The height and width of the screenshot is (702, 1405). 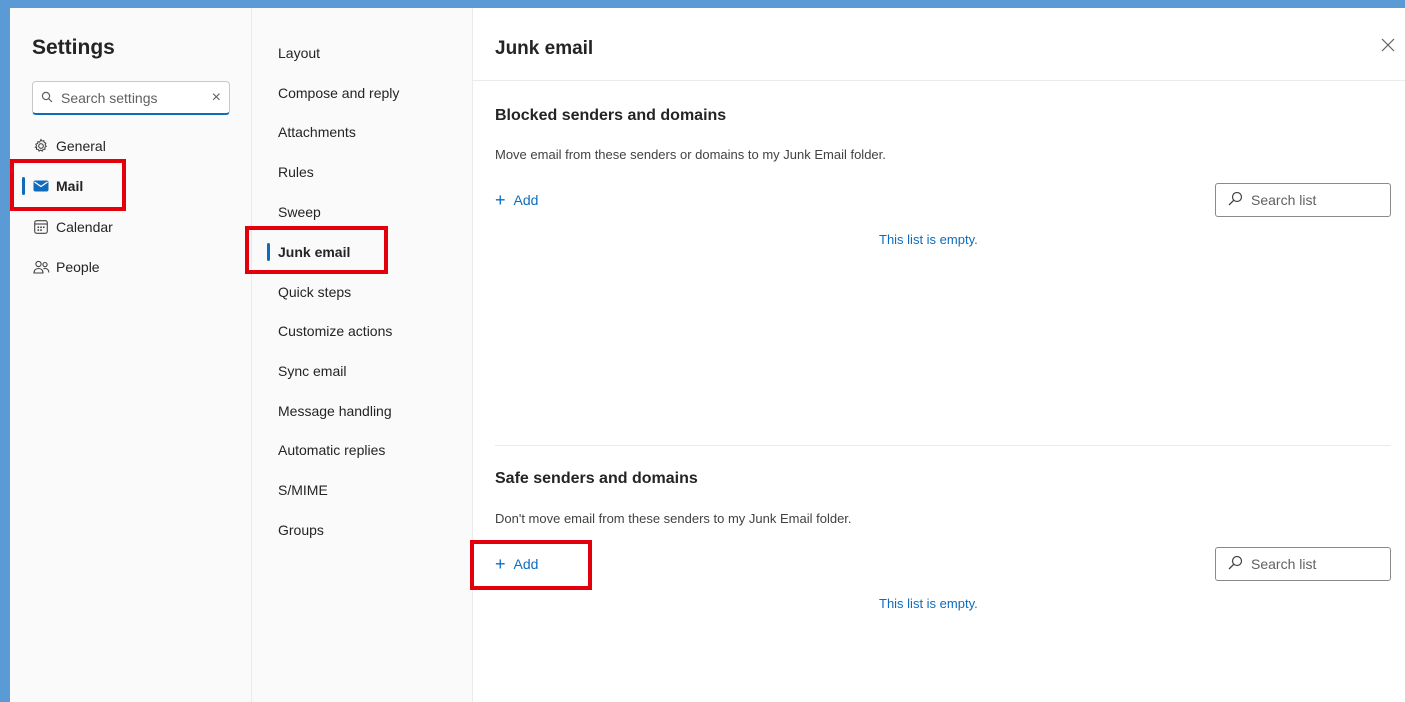 What do you see at coordinates (611, 115) in the screenshot?
I see `blocked-senders-title: Blocked senders and domains` at bounding box center [611, 115].